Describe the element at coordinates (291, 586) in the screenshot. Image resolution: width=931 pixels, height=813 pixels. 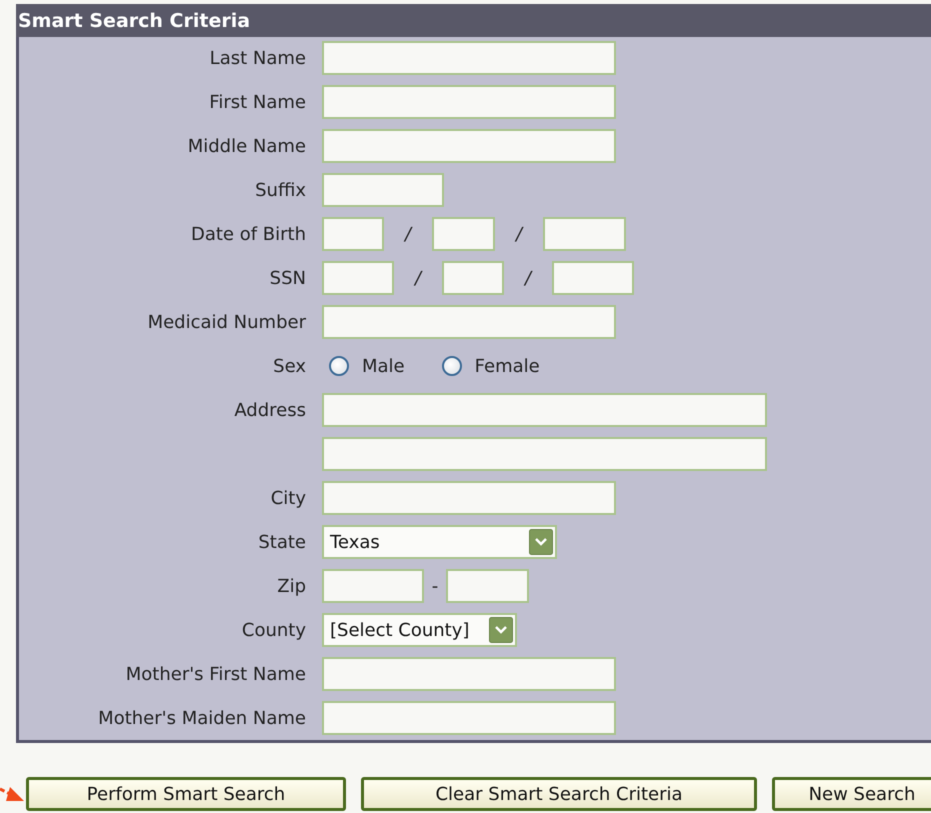
I see `field-label: Zip` at that location.